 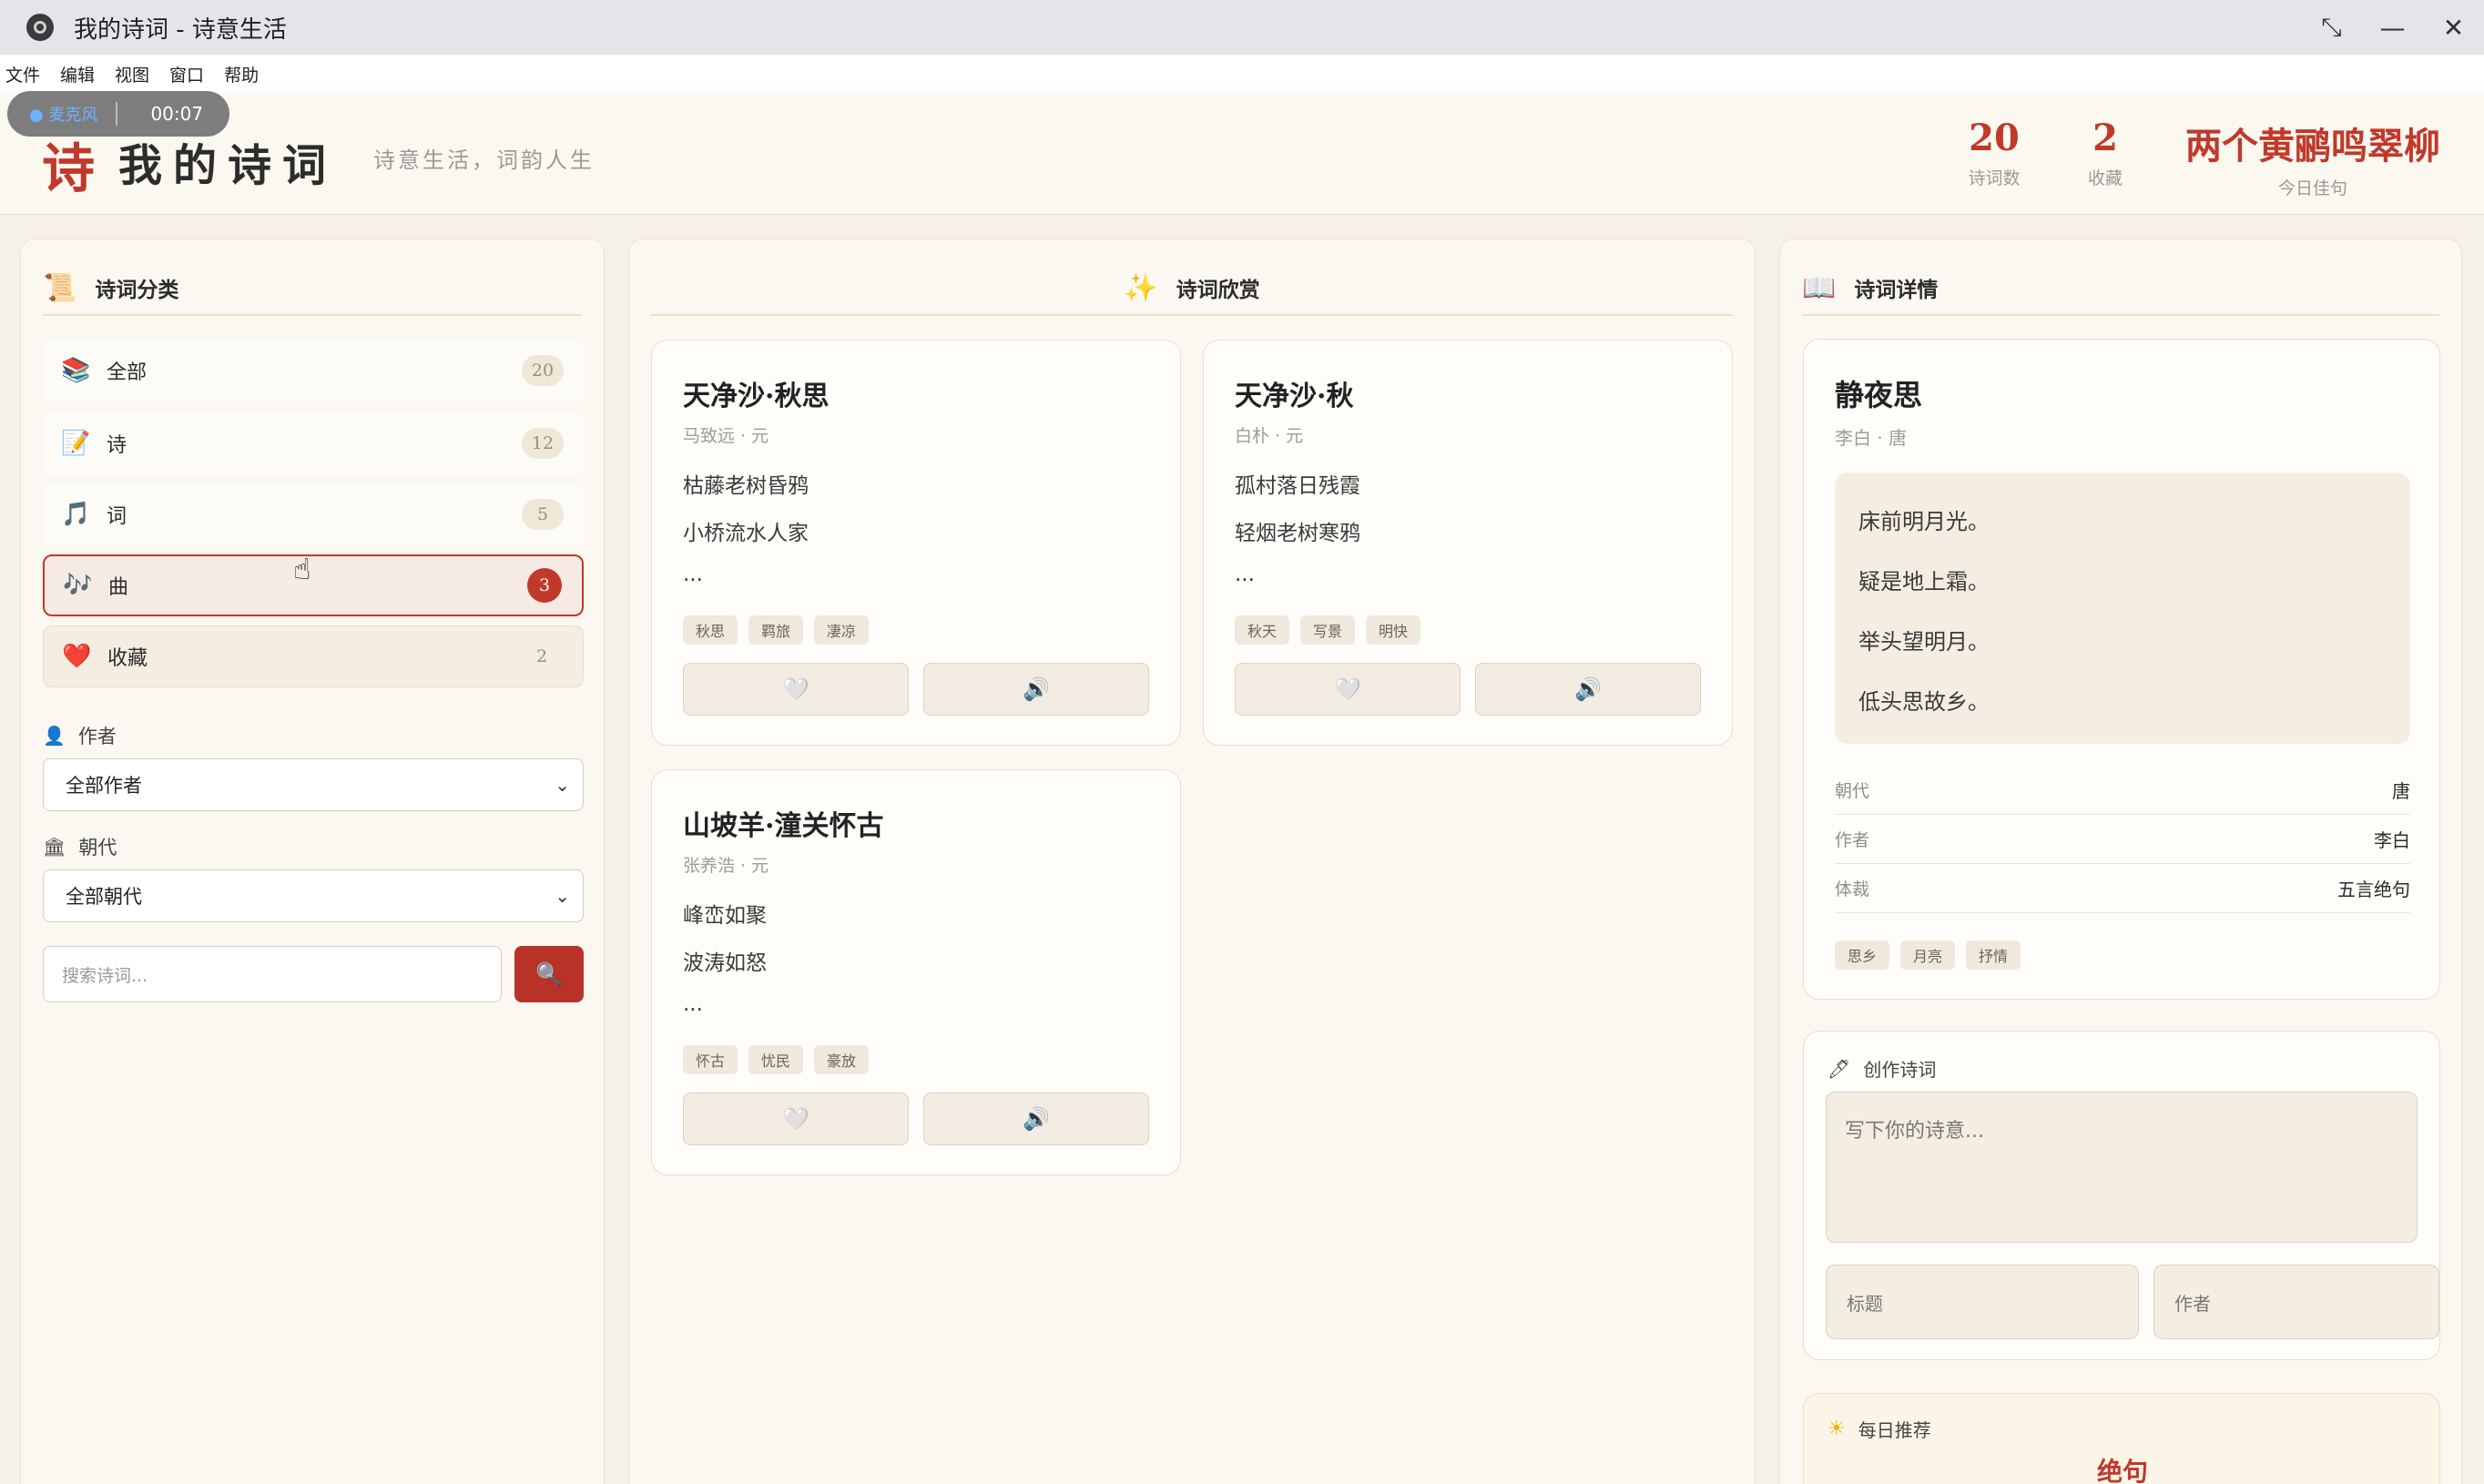 What do you see at coordinates (76, 370) in the screenshot?
I see `books-icon: 📚` at bounding box center [76, 370].